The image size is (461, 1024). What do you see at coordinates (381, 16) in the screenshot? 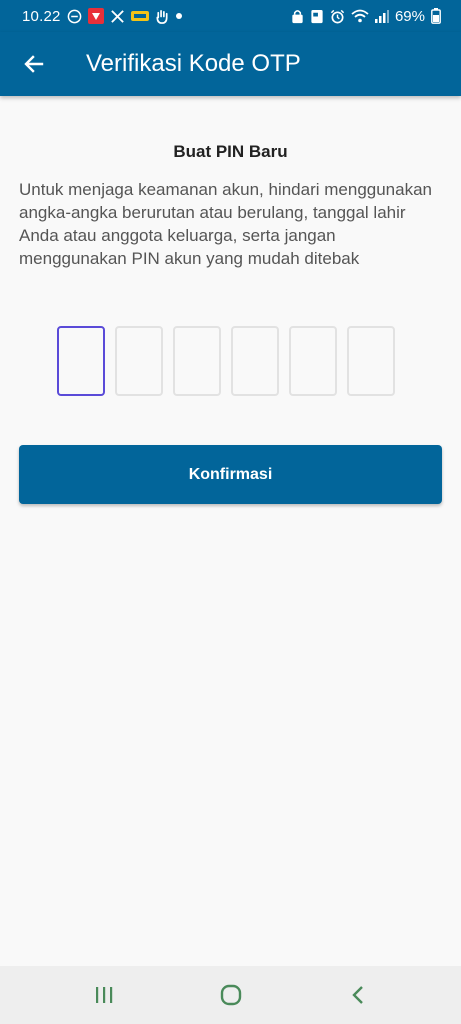
I see `signal-icon` at bounding box center [381, 16].